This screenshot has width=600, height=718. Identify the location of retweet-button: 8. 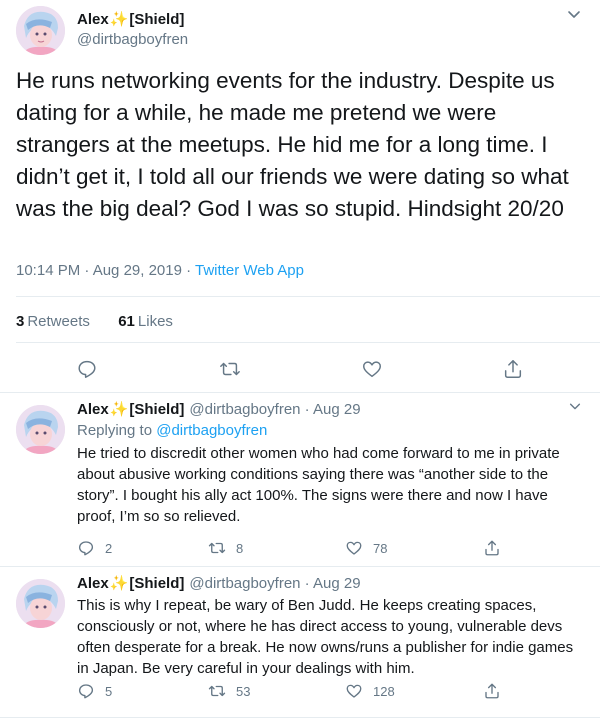
(225, 548).